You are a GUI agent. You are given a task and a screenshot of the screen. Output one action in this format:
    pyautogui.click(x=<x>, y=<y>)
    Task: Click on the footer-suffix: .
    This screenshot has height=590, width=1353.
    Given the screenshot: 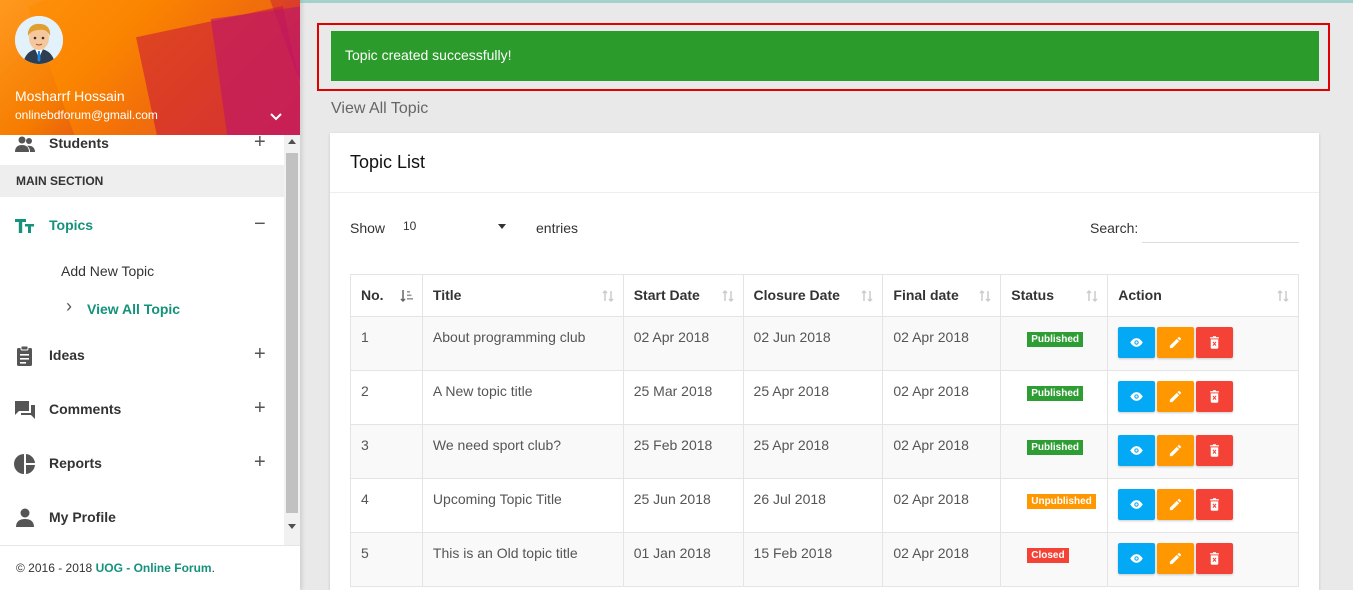 What is the action you would take?
    pyautogui.click(x=213, y=568)
    